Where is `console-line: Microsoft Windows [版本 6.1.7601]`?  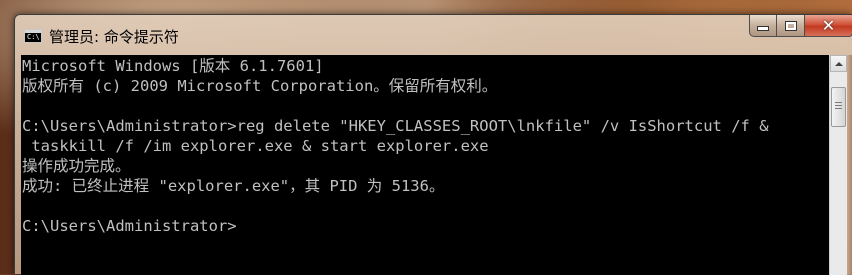 console-line: Microsoft Windows [版本 6.1.7601] is located at coordinates (173, 66).